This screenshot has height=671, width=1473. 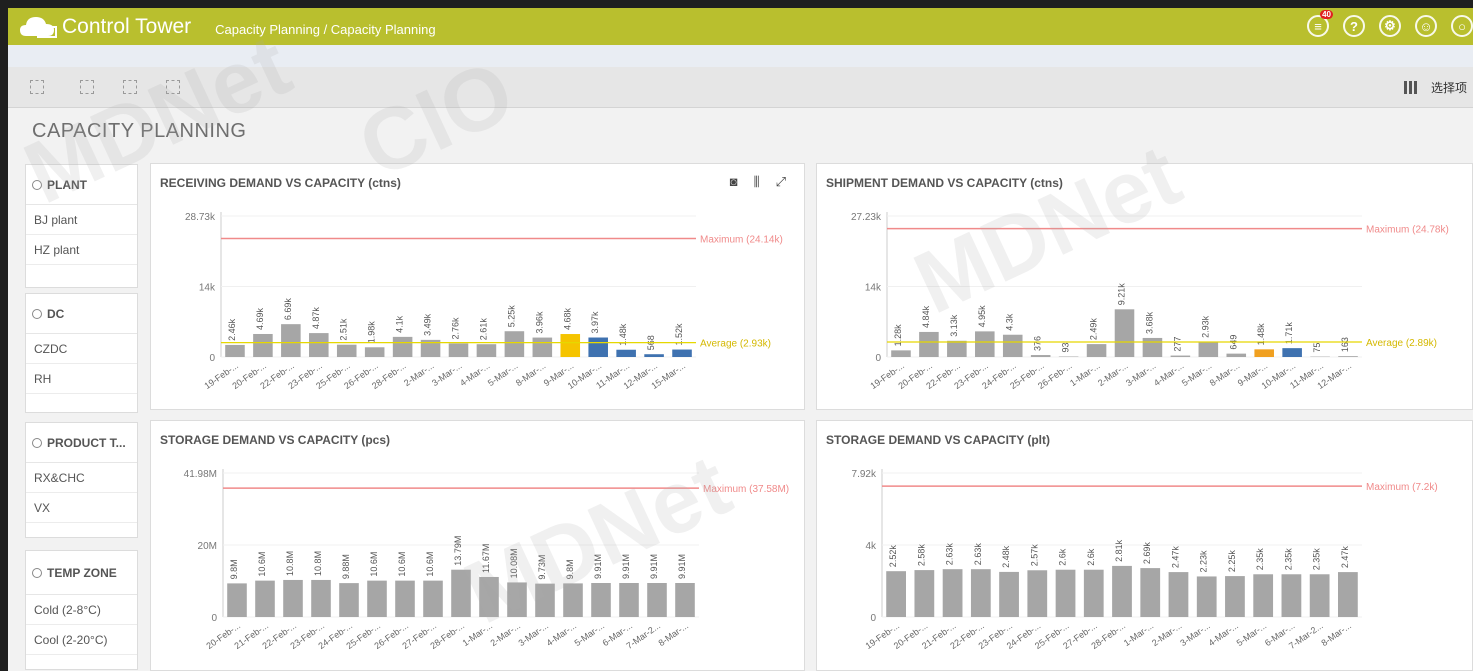 What do you see at coordinates (735, 344) in the screenshot?
I see `average-label: Average (2.93k)` at bounding box center [735, 344].